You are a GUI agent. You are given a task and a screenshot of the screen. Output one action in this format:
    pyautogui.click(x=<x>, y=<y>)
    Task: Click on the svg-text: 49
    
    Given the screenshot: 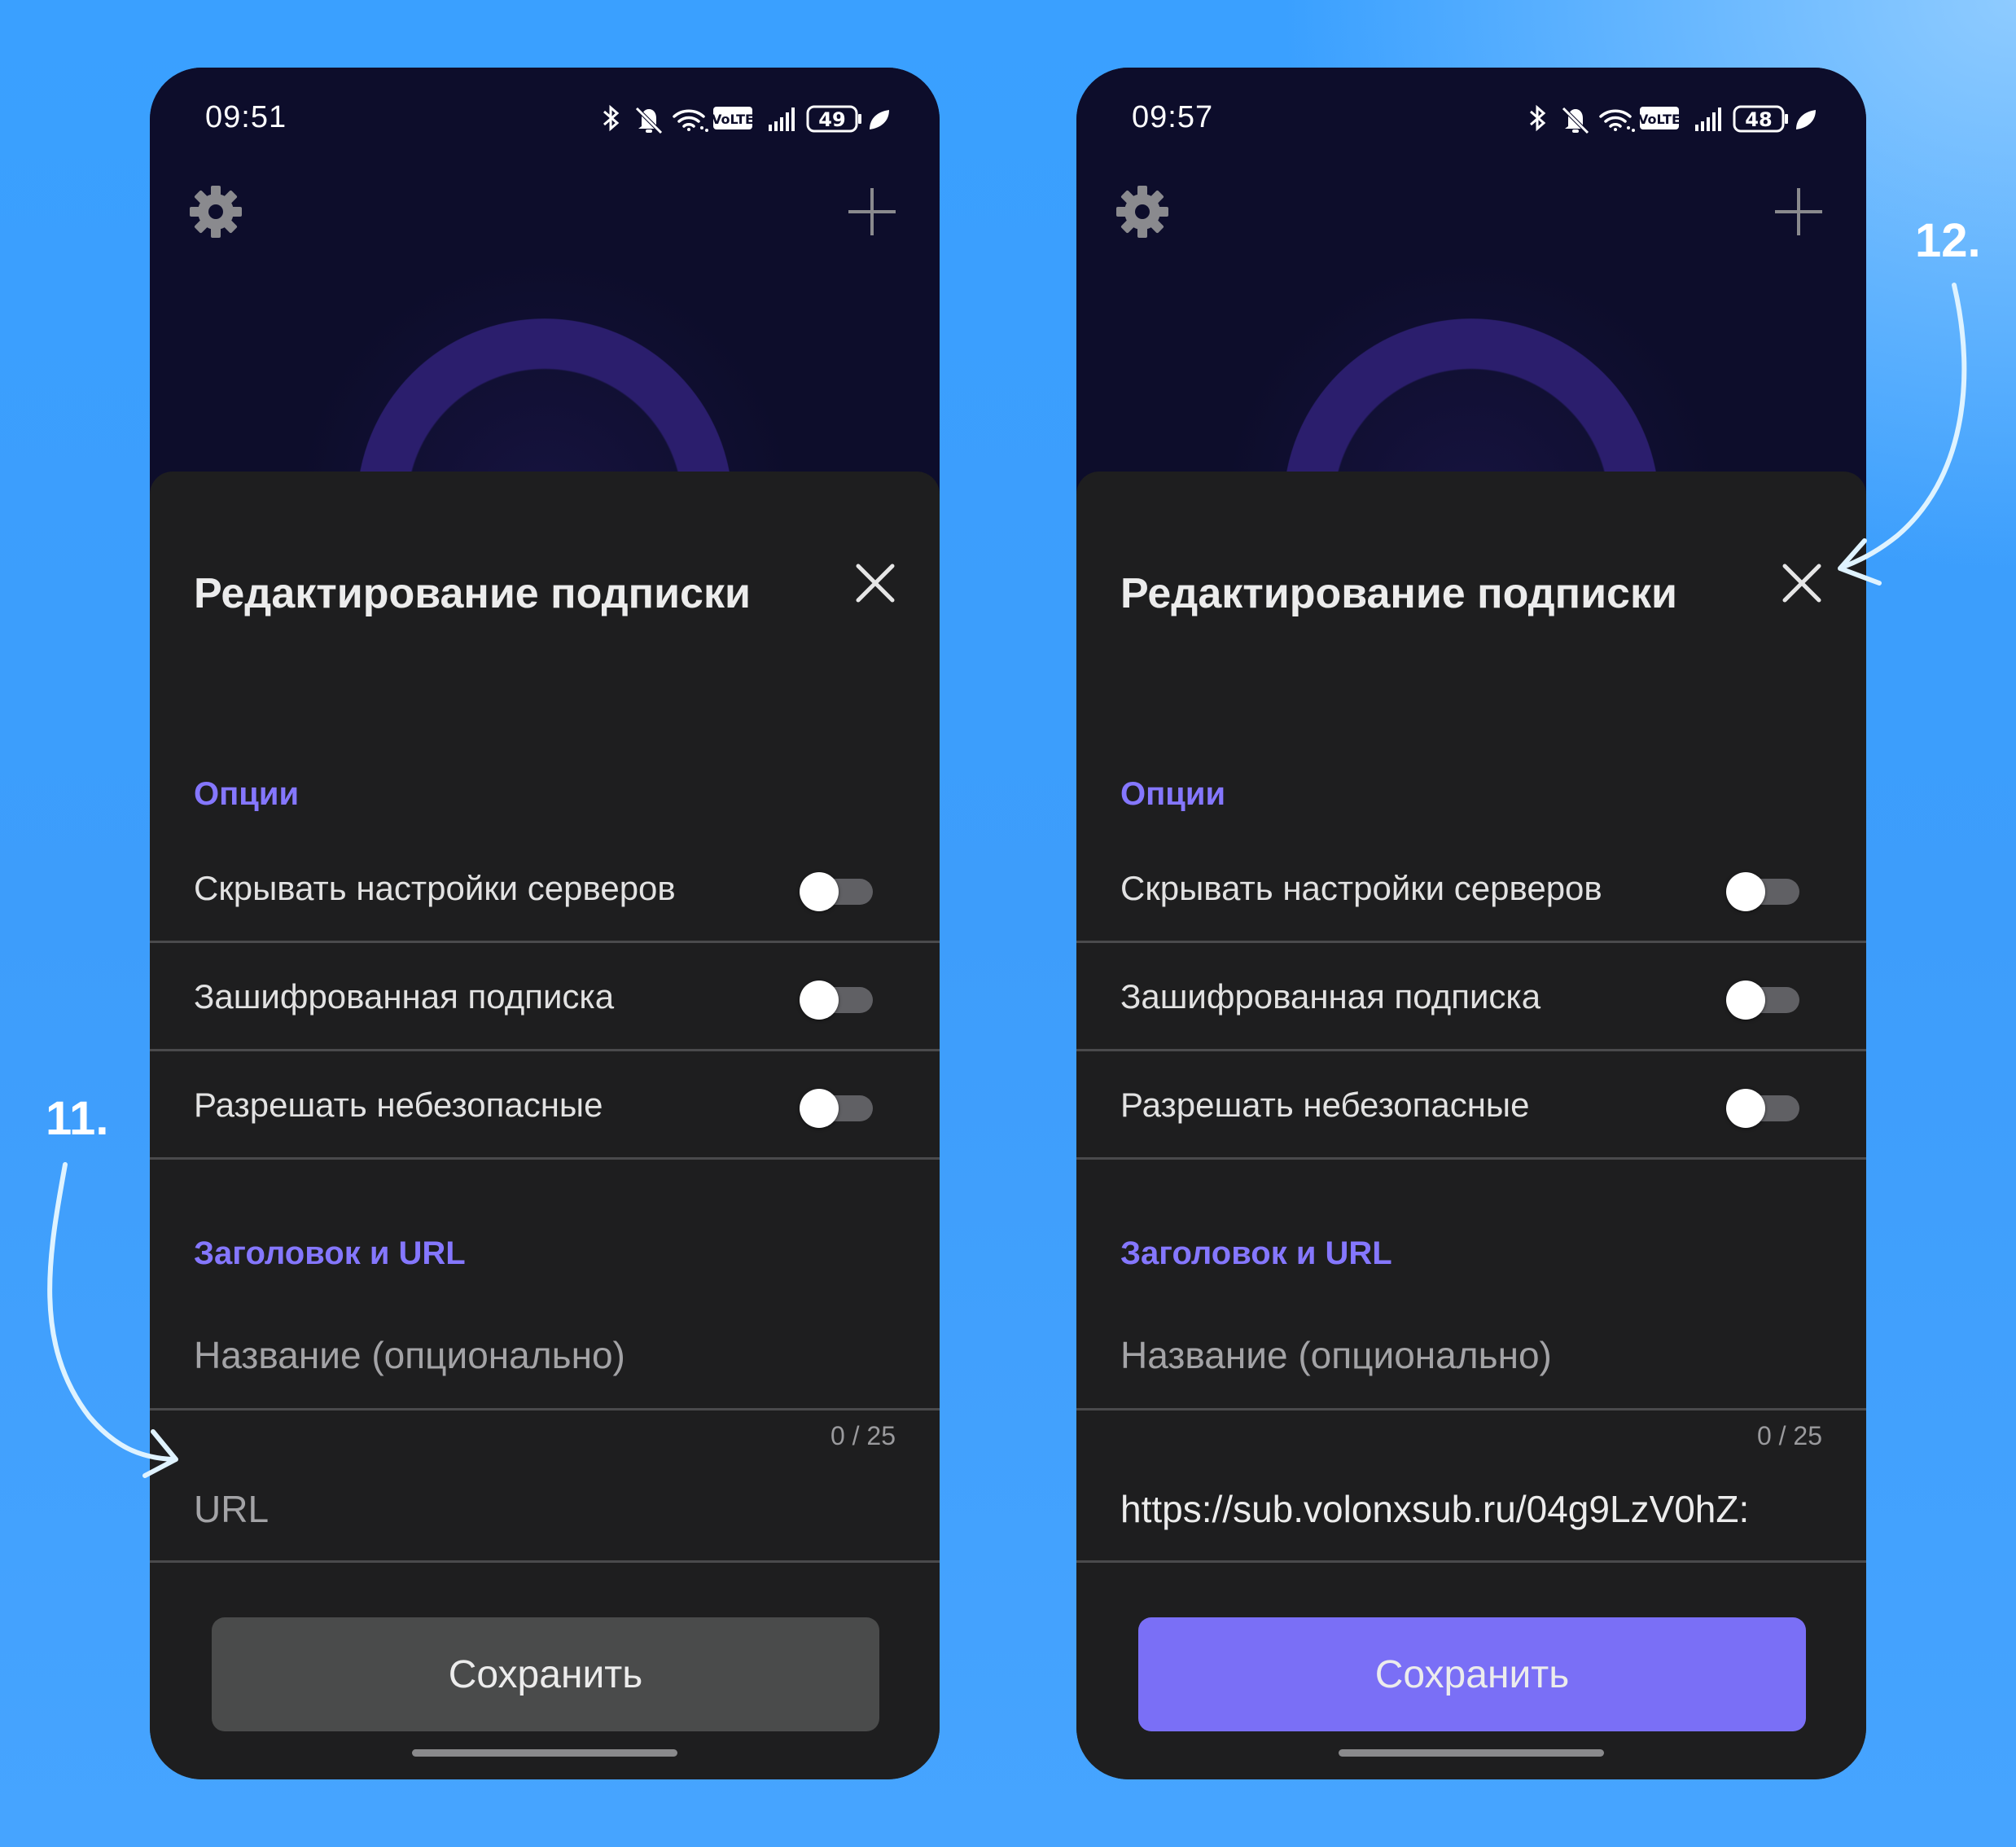 What is the action you would take?
    pyautogui.click(x=832, y=119)
    